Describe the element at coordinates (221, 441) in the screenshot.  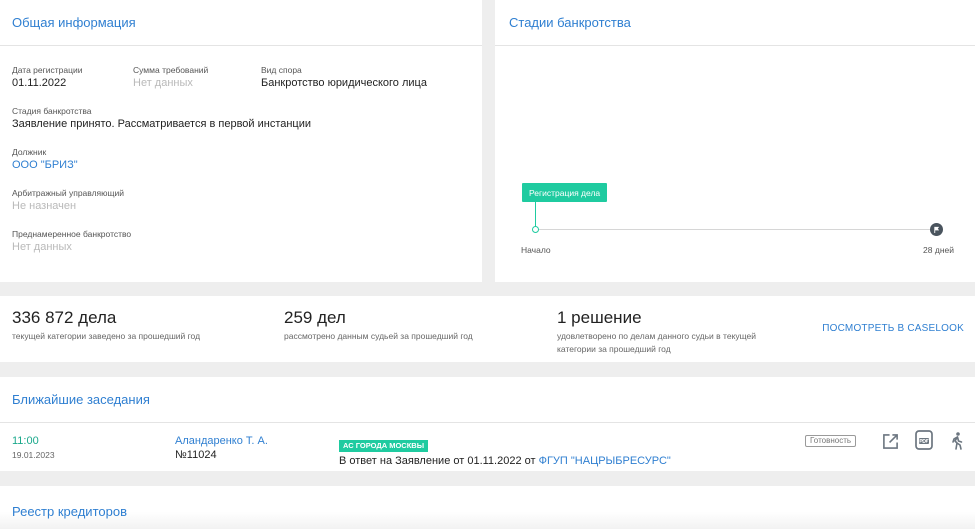
I see `judge-link: Аландаренко Т. А.` at that location.